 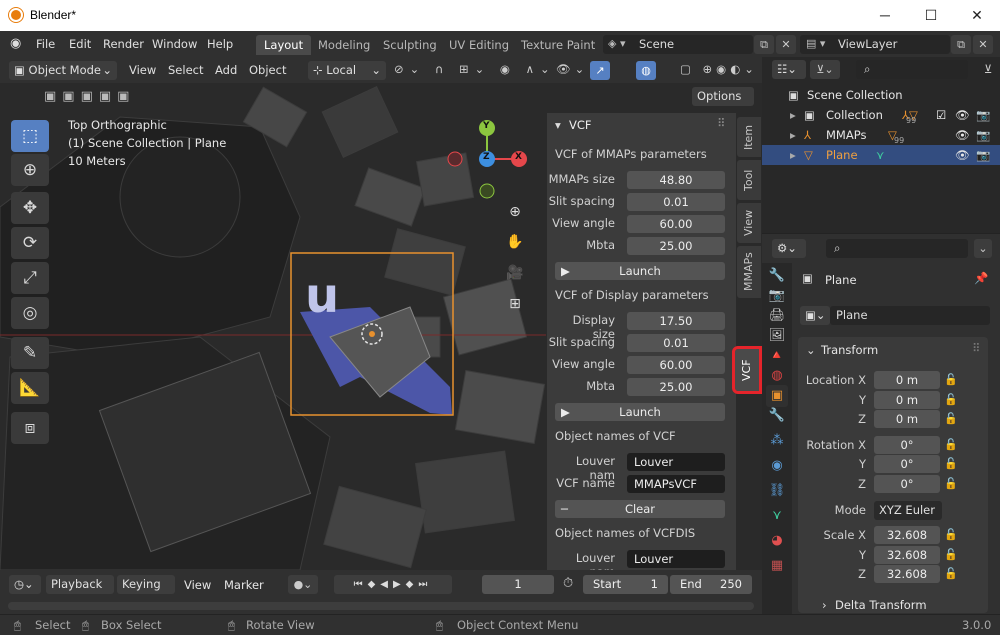 I want to click on tab-view: View, so click(x=749, y=223).